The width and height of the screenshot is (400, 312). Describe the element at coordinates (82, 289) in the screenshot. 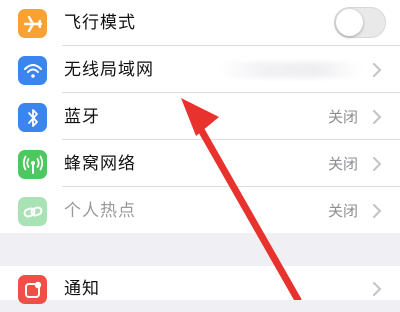

I see `notifications-label: 通知` at that location.